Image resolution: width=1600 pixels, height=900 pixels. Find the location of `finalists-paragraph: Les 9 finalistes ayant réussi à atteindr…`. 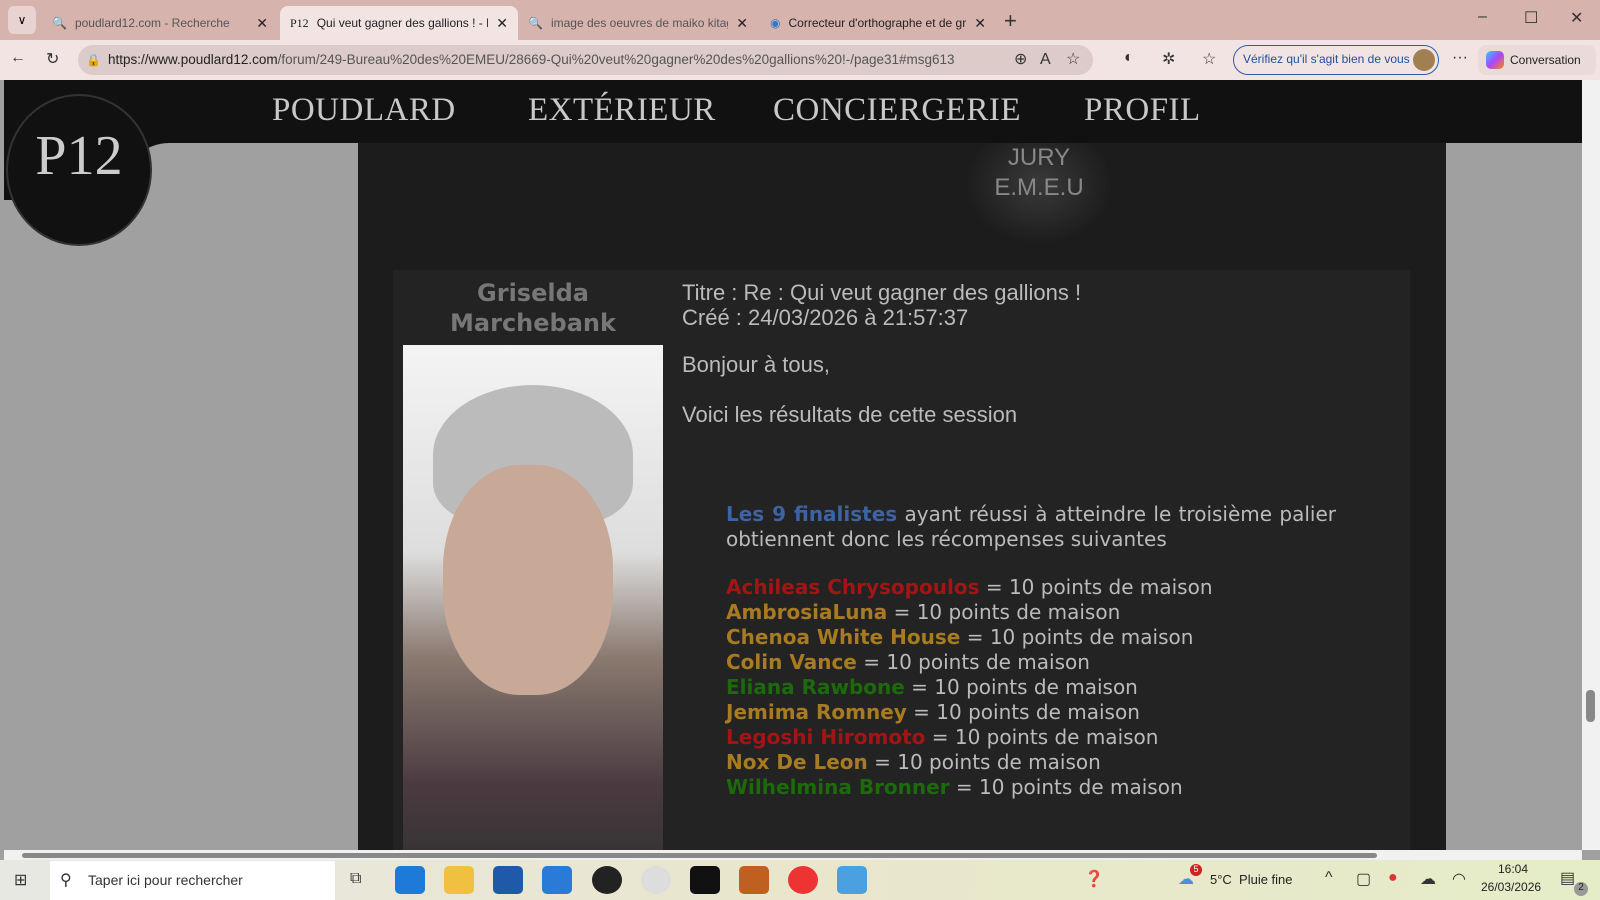

finalists-paragraph: Les 9 finalistes ayant réussi à atteindr… is located at coordinates (1031, 526).